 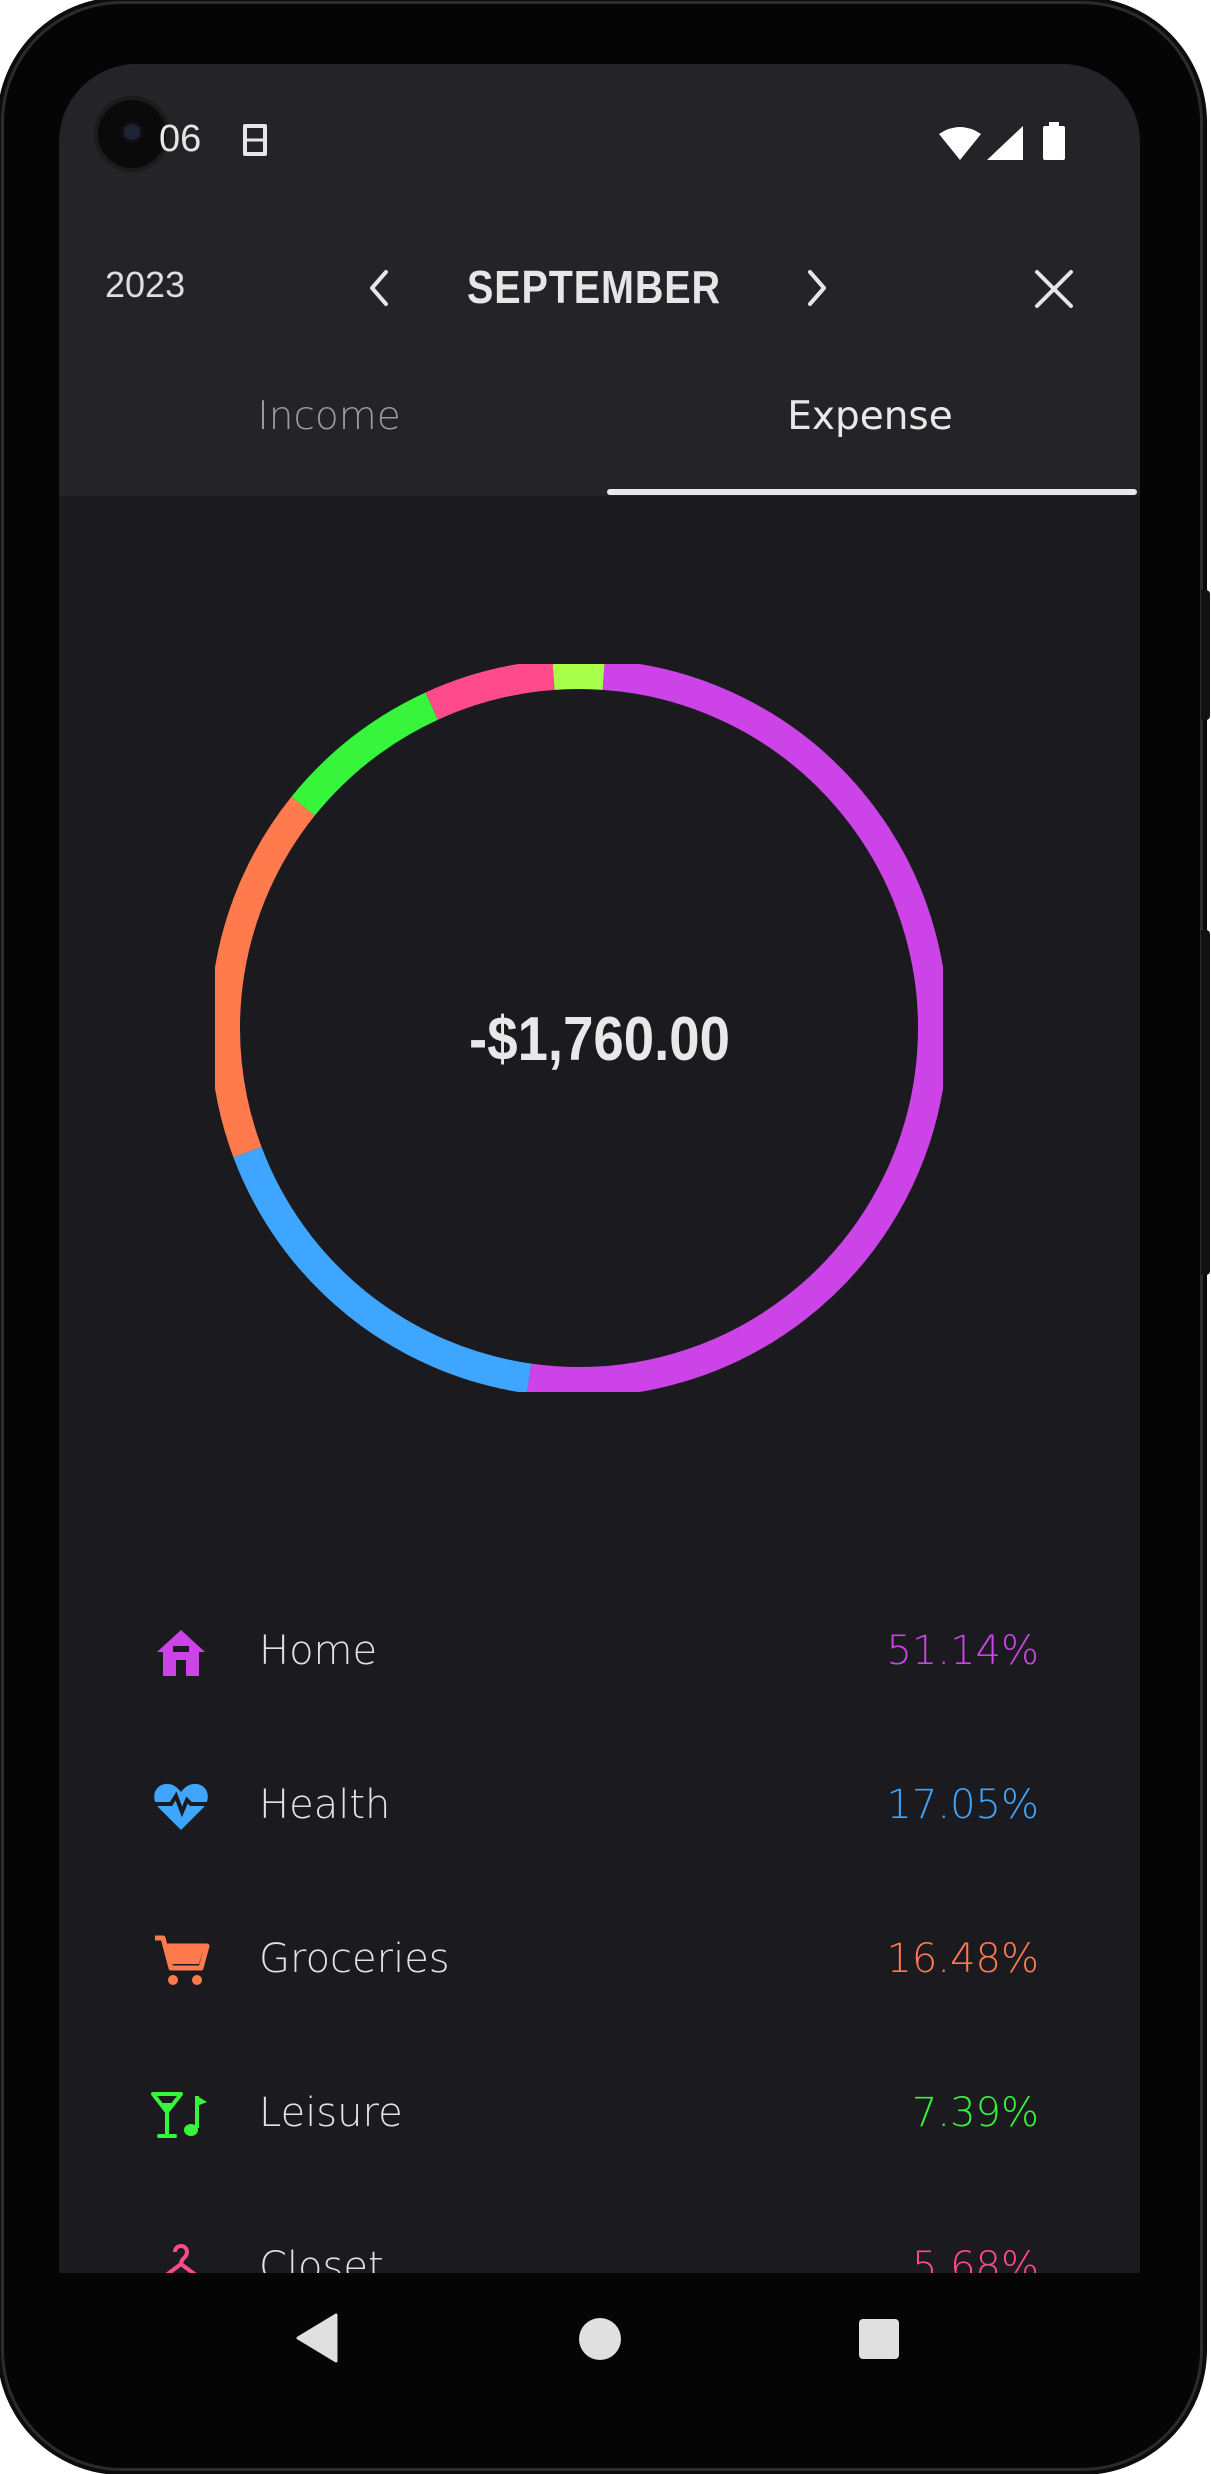 I want to click on month-title: SEPTEMBER, so click(x=594, y=287).